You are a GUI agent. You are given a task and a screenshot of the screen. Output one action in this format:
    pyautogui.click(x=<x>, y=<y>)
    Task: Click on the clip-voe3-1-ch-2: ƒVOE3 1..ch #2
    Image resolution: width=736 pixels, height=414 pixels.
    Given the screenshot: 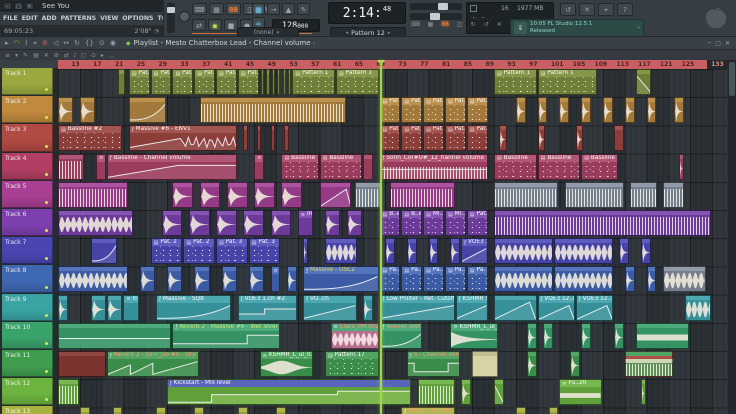 What is the action you would take?
    pyautogui.click(x=474, y=251)
    